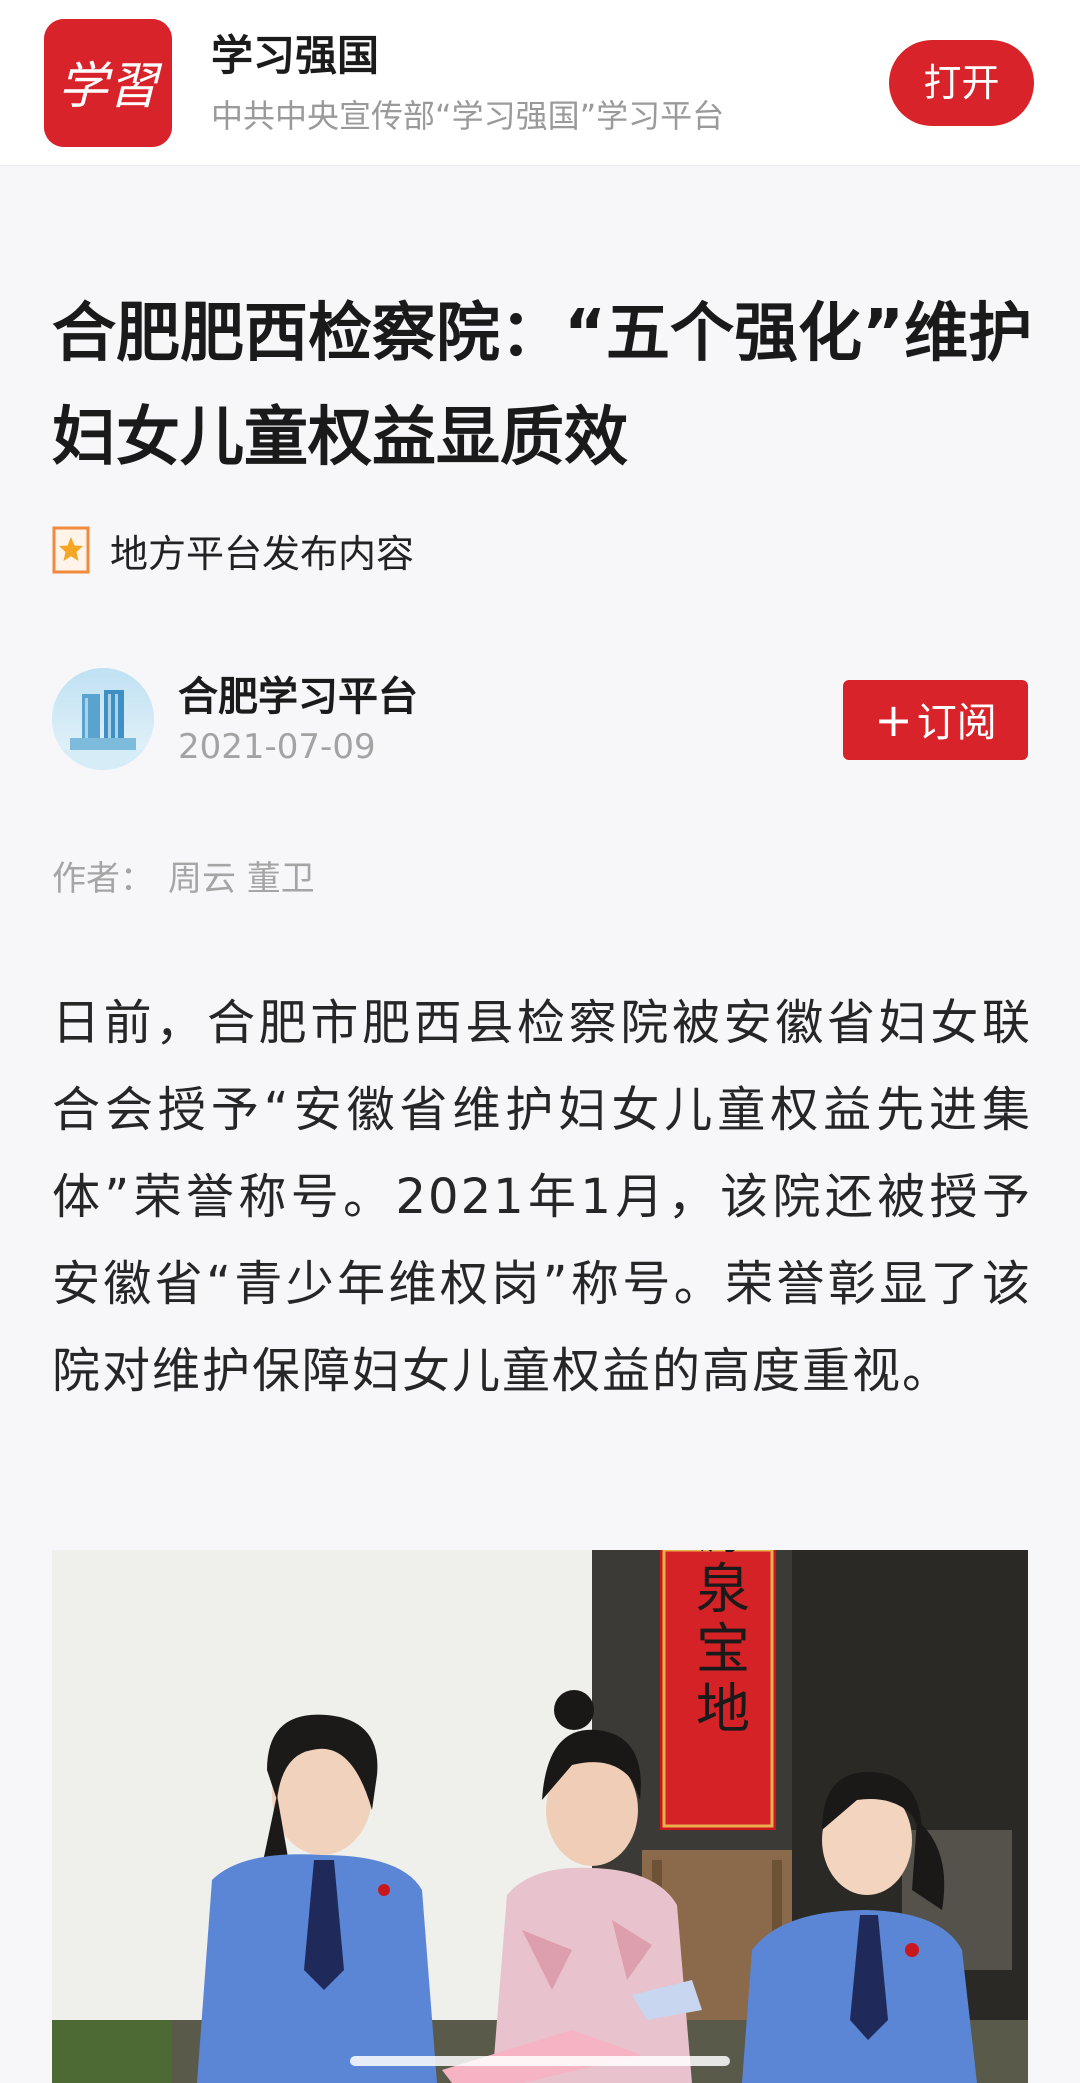 This screenshot has height=2083, width=1080. Describe the element at coordinates (298, 697) in the screenshot. I see `publisher-name: 合肥学习平台` at that location.